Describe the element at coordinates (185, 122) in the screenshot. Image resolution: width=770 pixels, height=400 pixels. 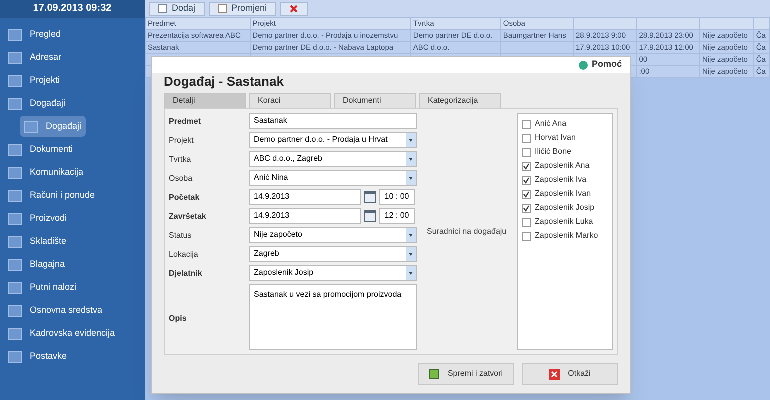
I see `field-label: Predmet` at that location.